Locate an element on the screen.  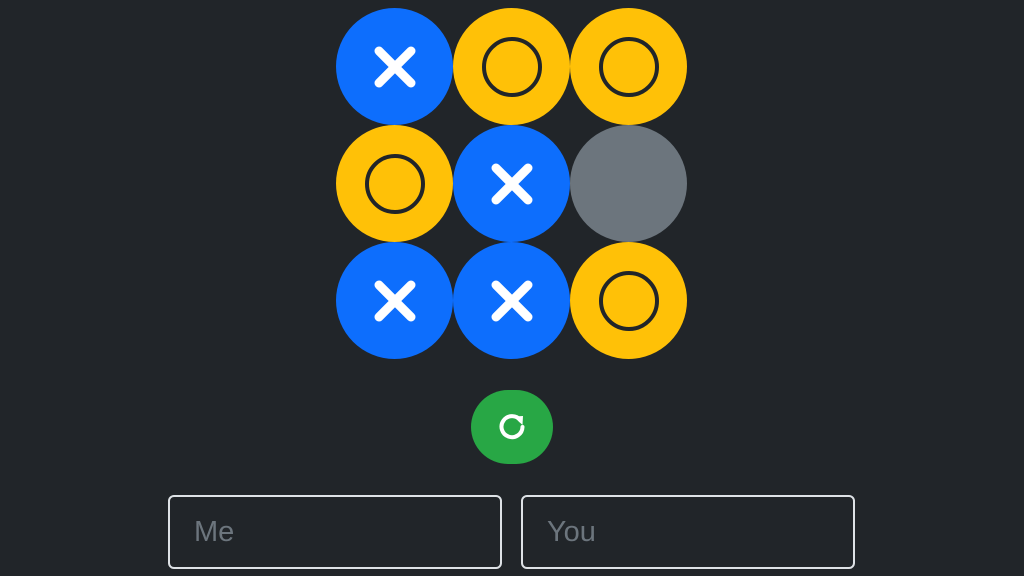
rotate-cw-icon is located at coordinates (512, 427).